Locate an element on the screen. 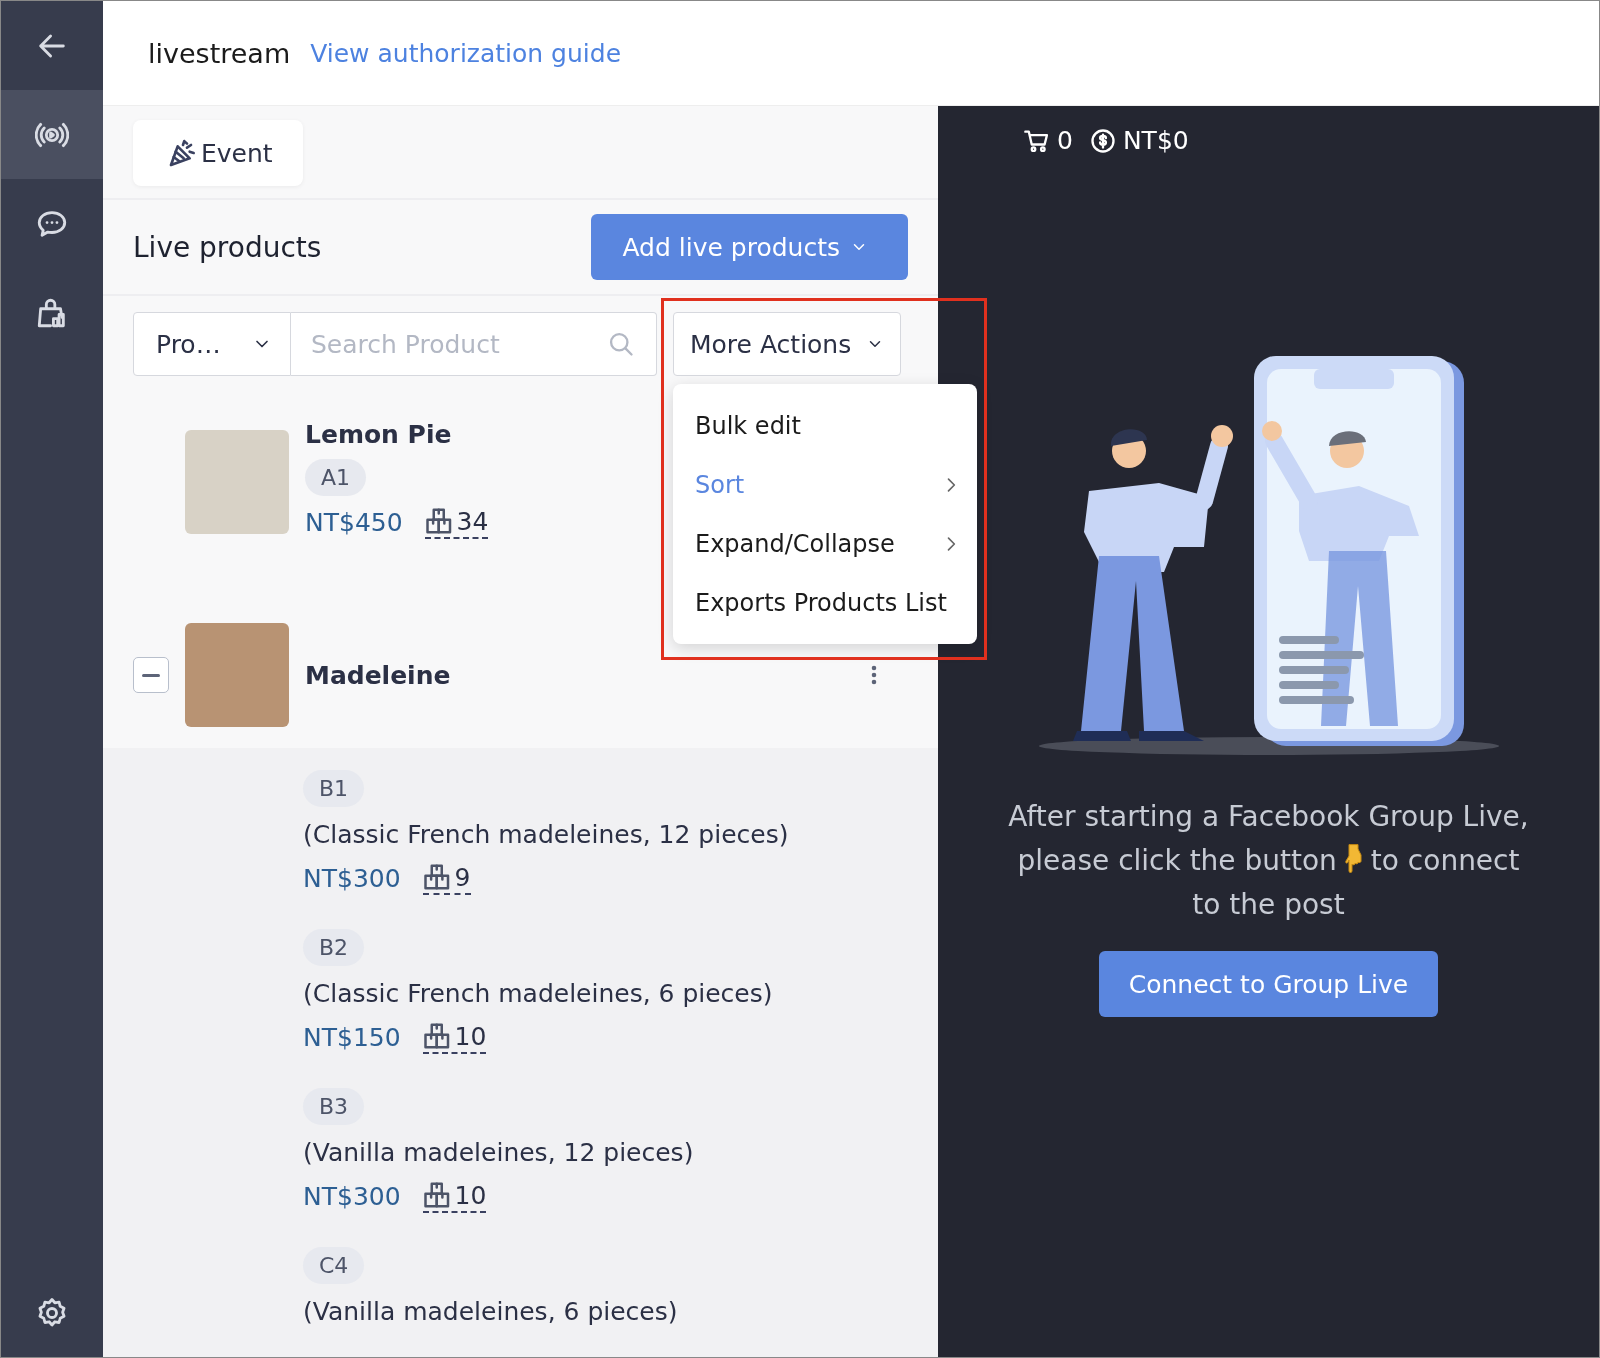 Image resolution: width=1600 pixels, height=1358 pixels. menu-item: Sort is located at coordinates (825, 484).